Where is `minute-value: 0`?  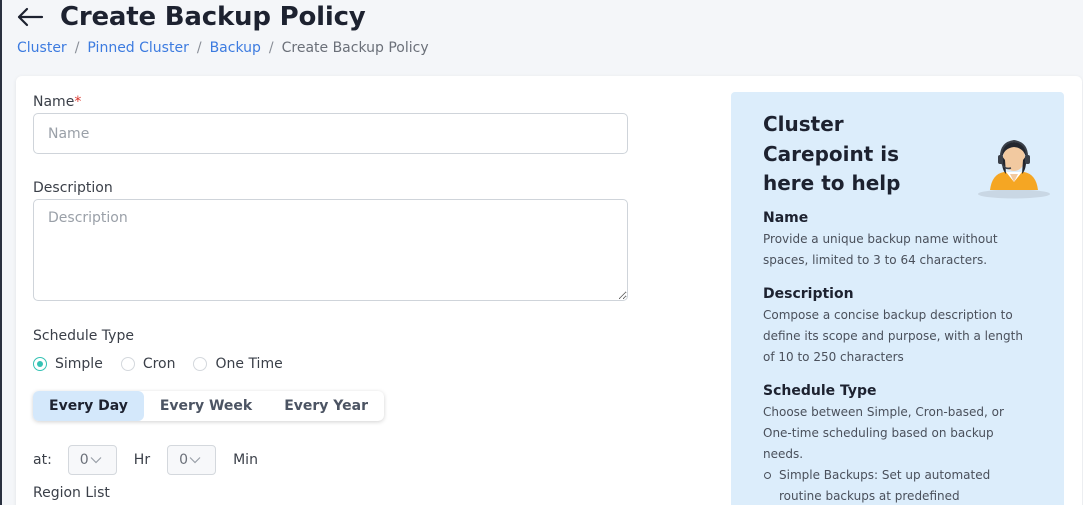
minute-value: 0 is located at coordinates (184, 460).